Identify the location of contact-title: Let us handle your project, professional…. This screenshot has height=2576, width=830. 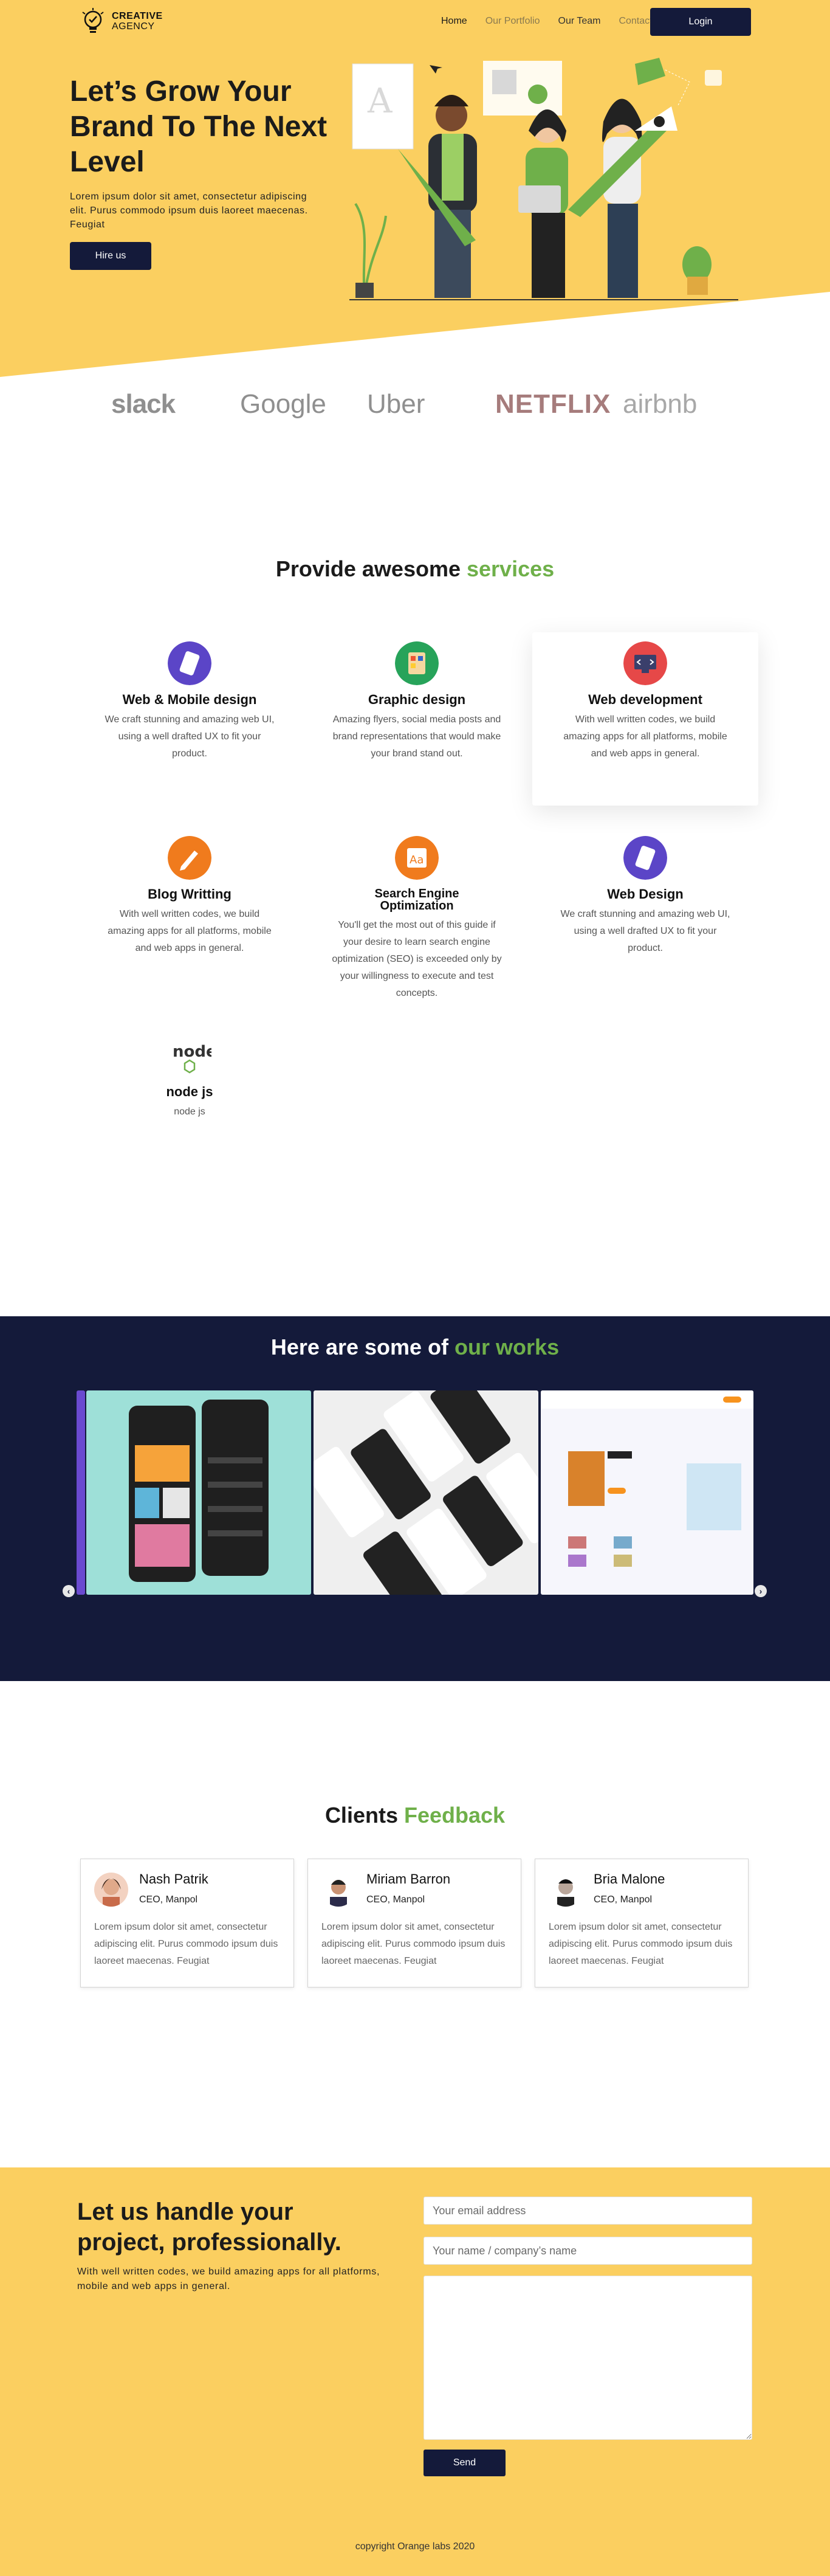
(209, 2227).